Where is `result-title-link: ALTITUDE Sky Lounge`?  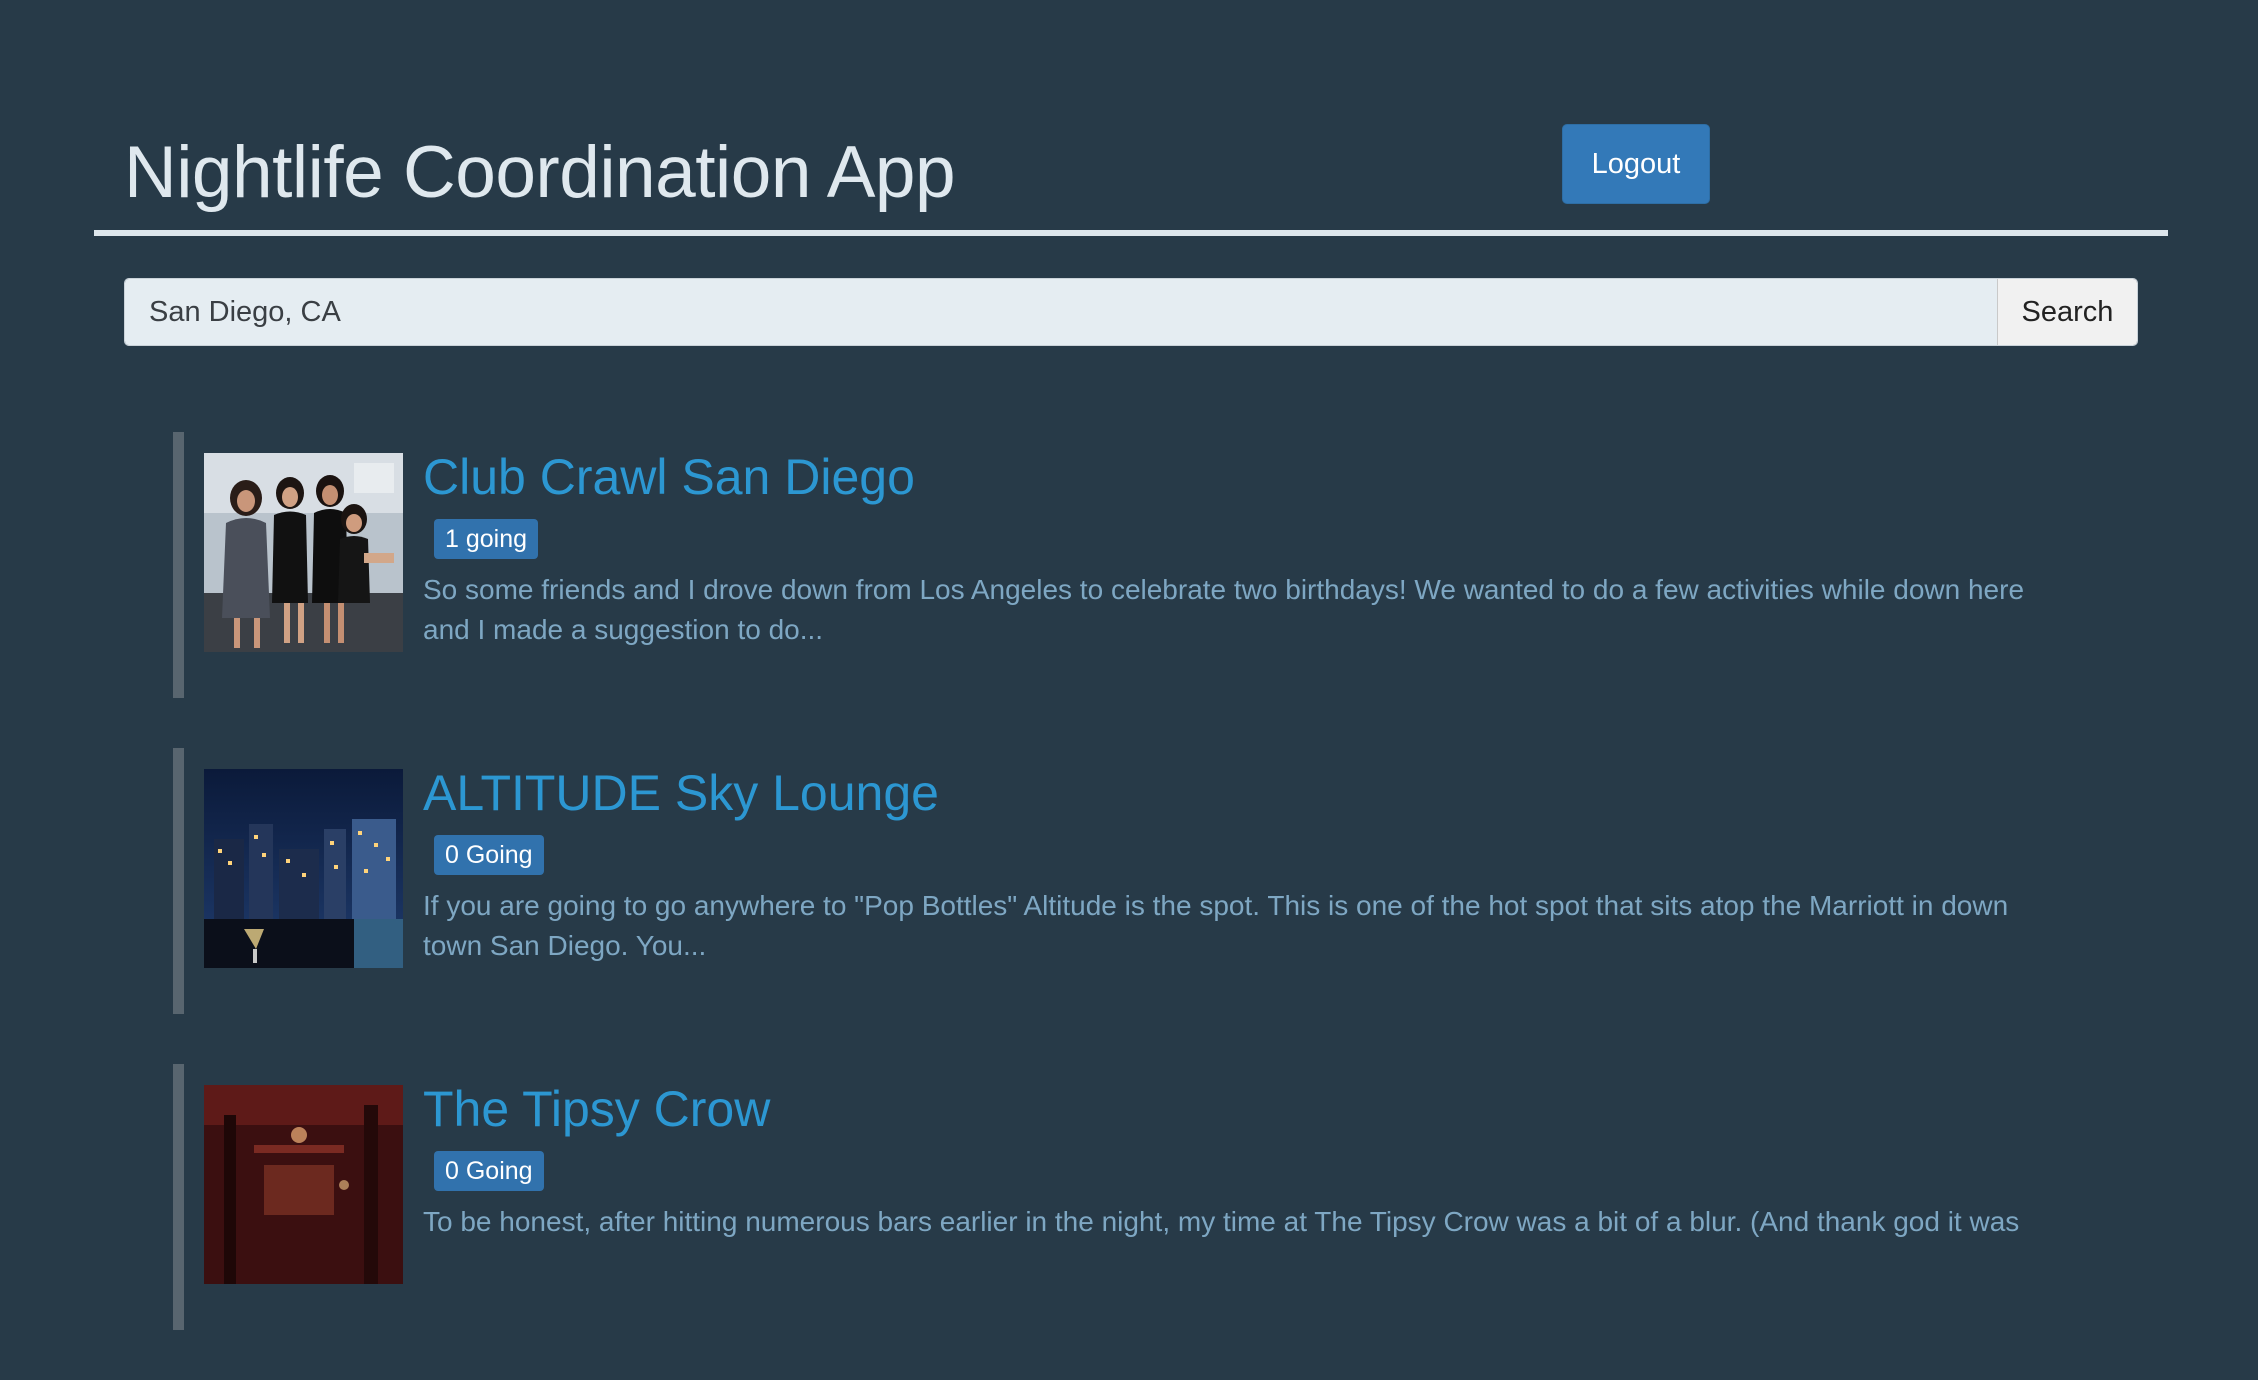 result-title-link: ALTITUDE Sky Lounge is located at coordinates (1248, 793).